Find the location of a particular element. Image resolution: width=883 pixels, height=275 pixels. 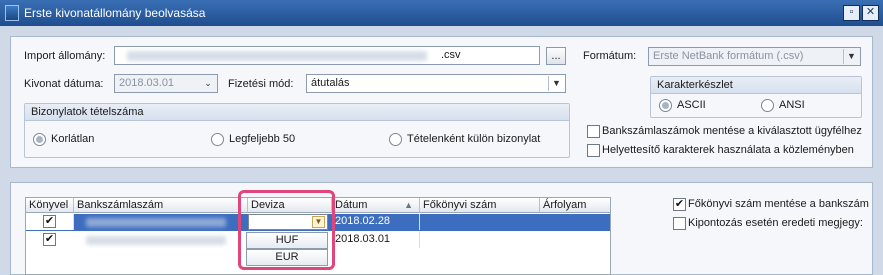

radio-ansi-label: ANSI is located at coordinates (792, 105).